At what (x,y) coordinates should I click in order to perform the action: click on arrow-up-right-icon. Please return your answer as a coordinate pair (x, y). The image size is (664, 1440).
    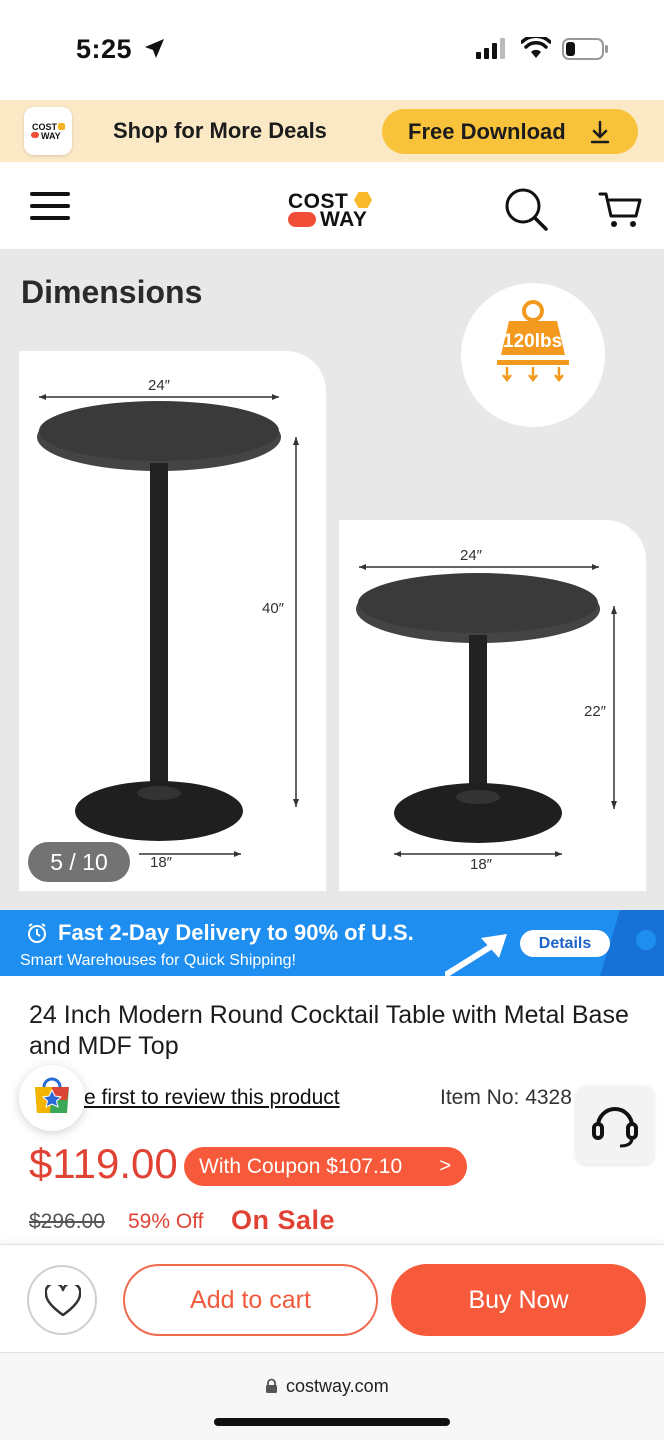
    Looking at the image, I should click on (476, 955).